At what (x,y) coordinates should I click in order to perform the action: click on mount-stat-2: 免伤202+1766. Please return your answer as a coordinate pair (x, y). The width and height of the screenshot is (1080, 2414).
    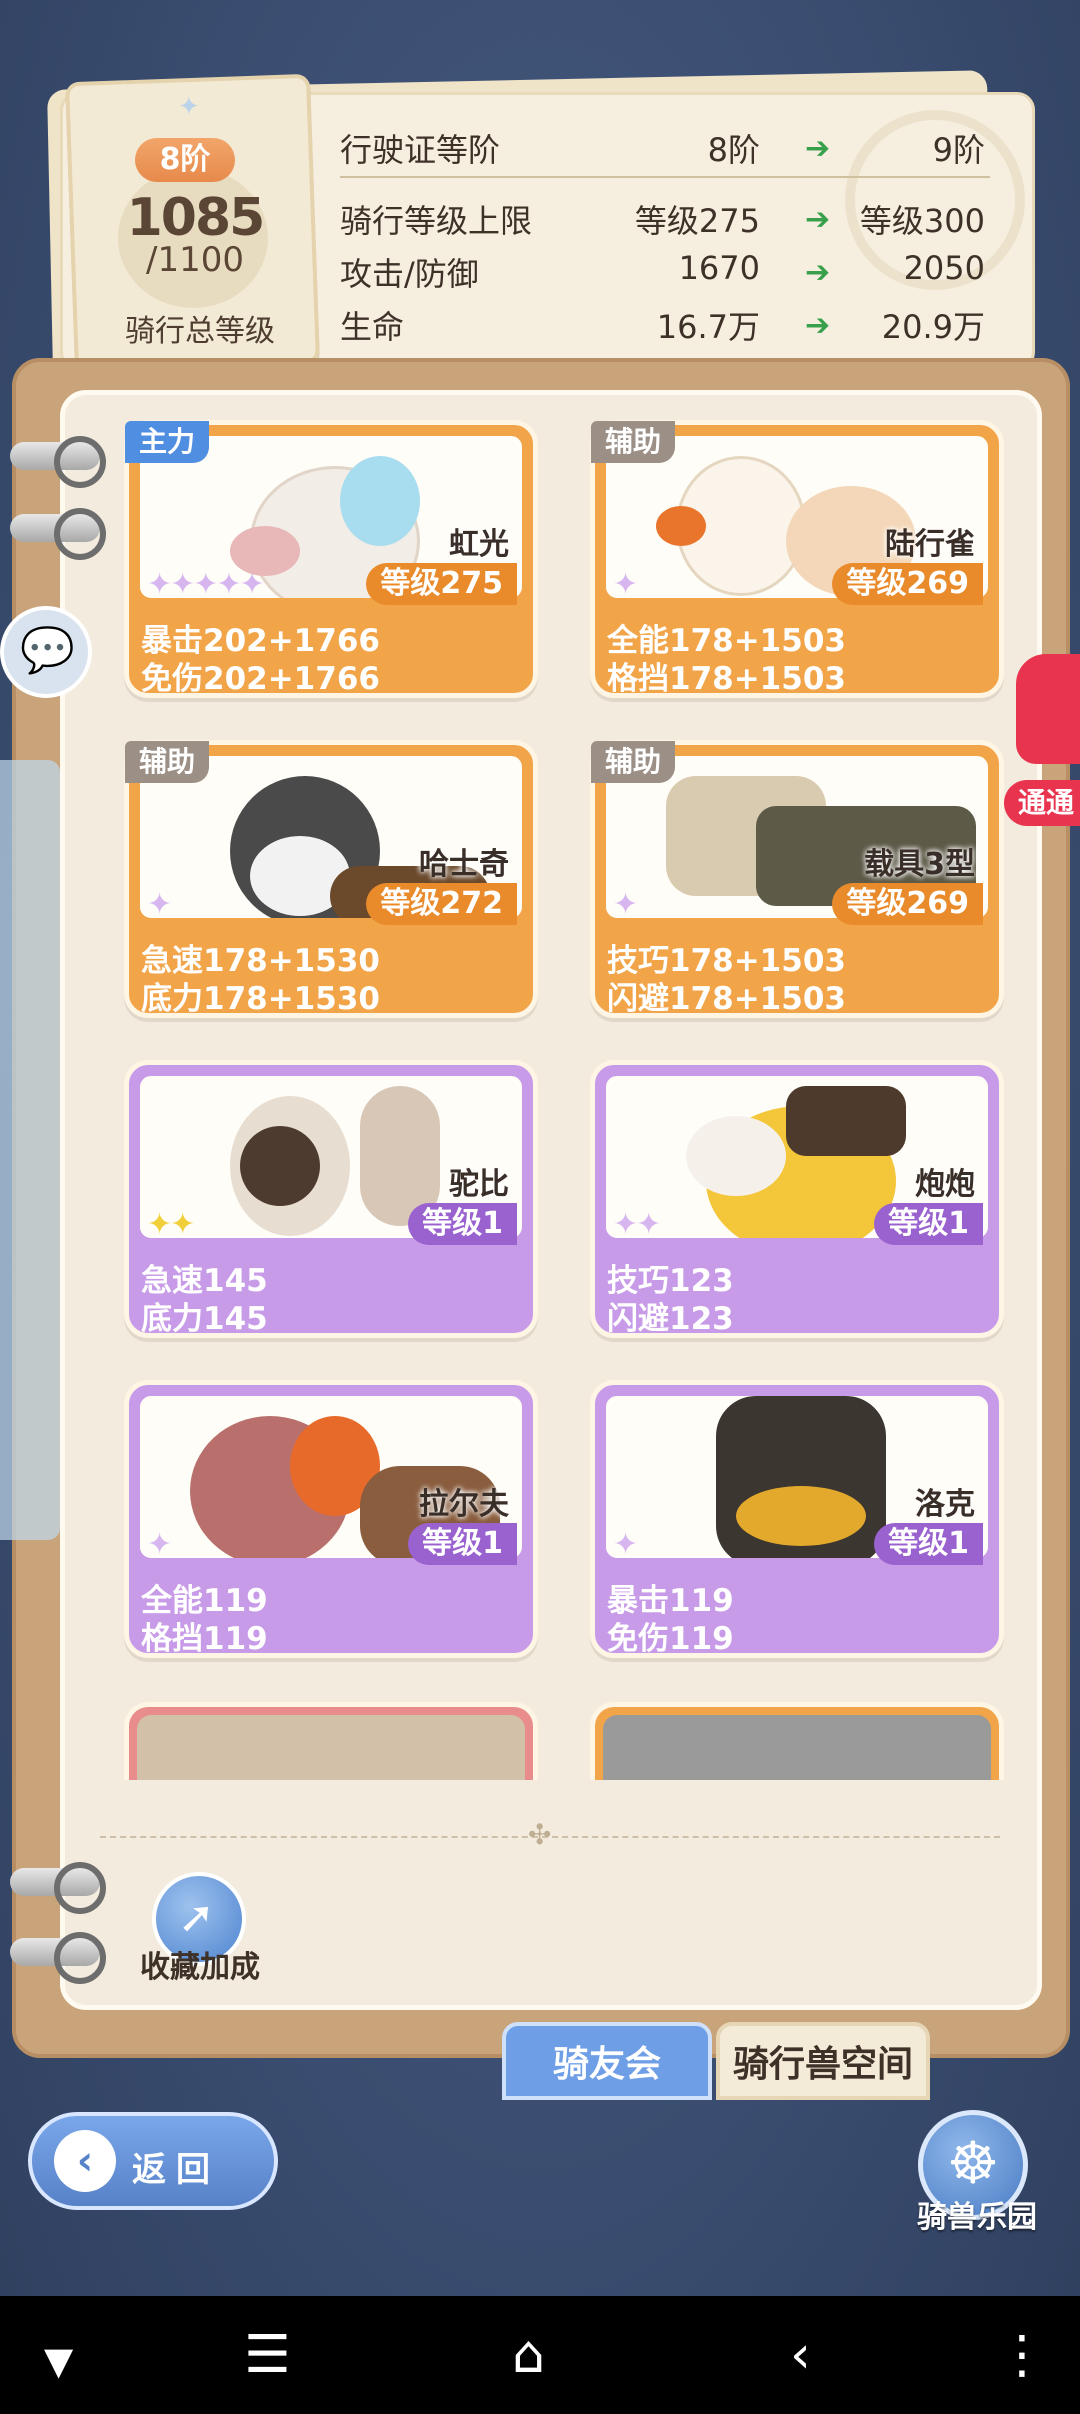
    Looking at the image, I should click on (260, 679).